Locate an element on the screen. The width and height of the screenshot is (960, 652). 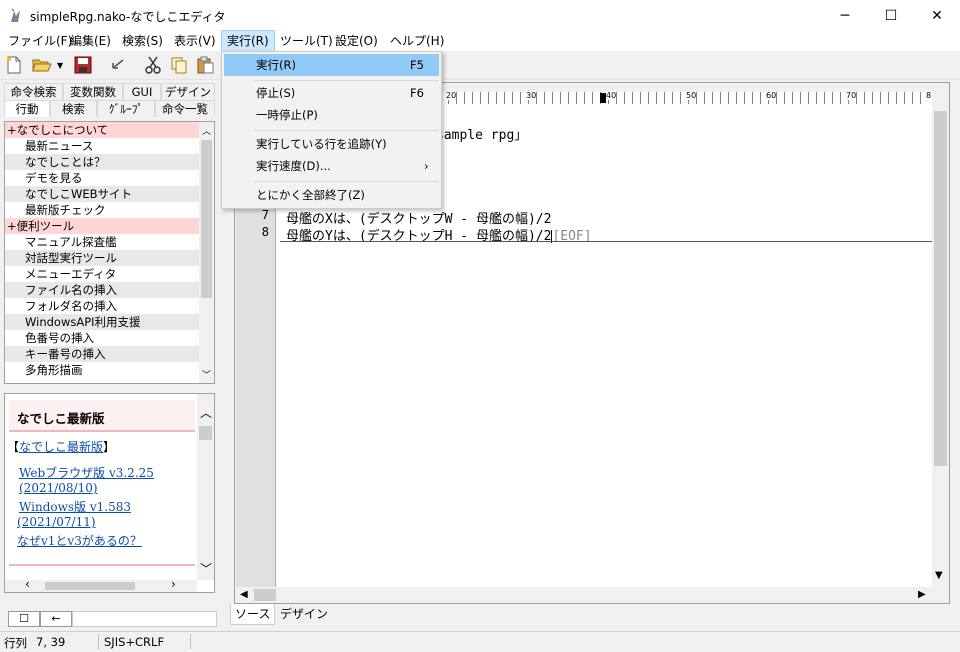
menu-edit: 編集(E) is located at coordinates (90, 41).